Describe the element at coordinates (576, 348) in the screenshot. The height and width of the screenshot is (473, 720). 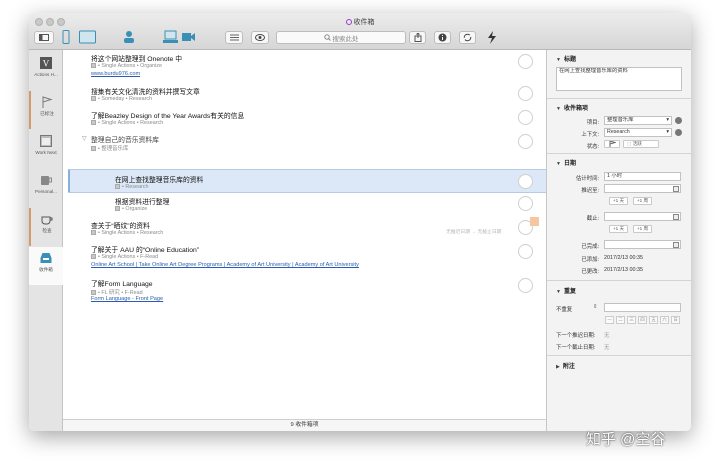
I see `next-due-label: 下一个截止日期:` at that location.